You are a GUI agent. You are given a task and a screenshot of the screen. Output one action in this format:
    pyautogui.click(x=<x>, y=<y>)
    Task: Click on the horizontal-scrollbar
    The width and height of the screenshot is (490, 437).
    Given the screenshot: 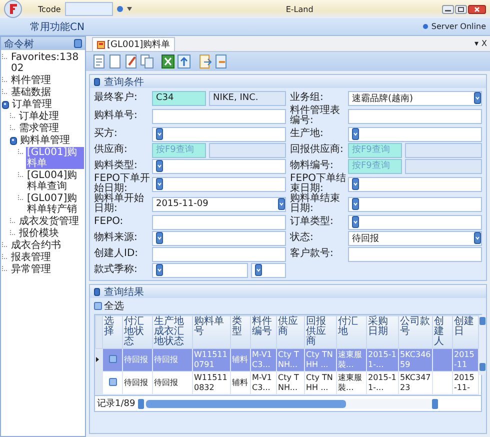 What is the action you would take?
    pyautogui.click(x=288, y=403)
    